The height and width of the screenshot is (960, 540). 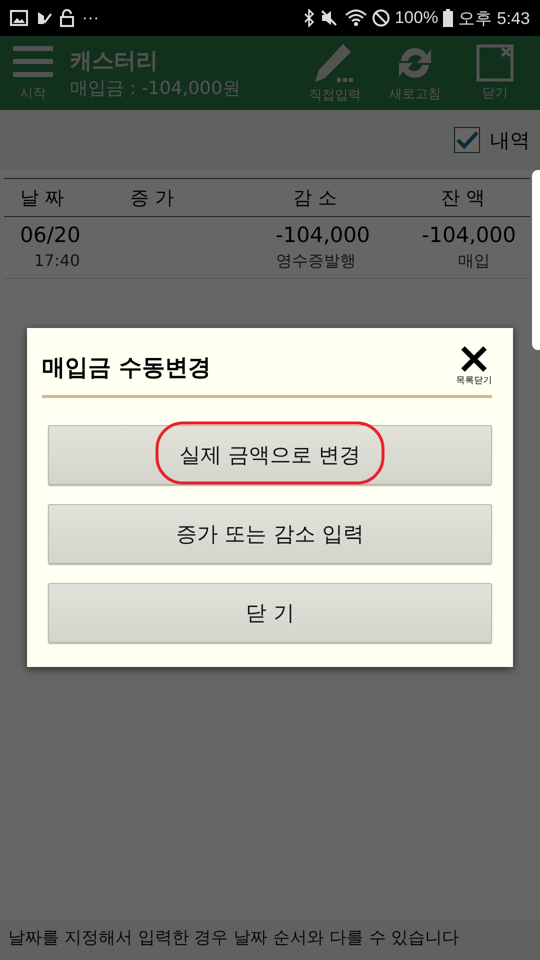 I want to click on close-list-button: 목록닫기, so click(x=474, y=366).